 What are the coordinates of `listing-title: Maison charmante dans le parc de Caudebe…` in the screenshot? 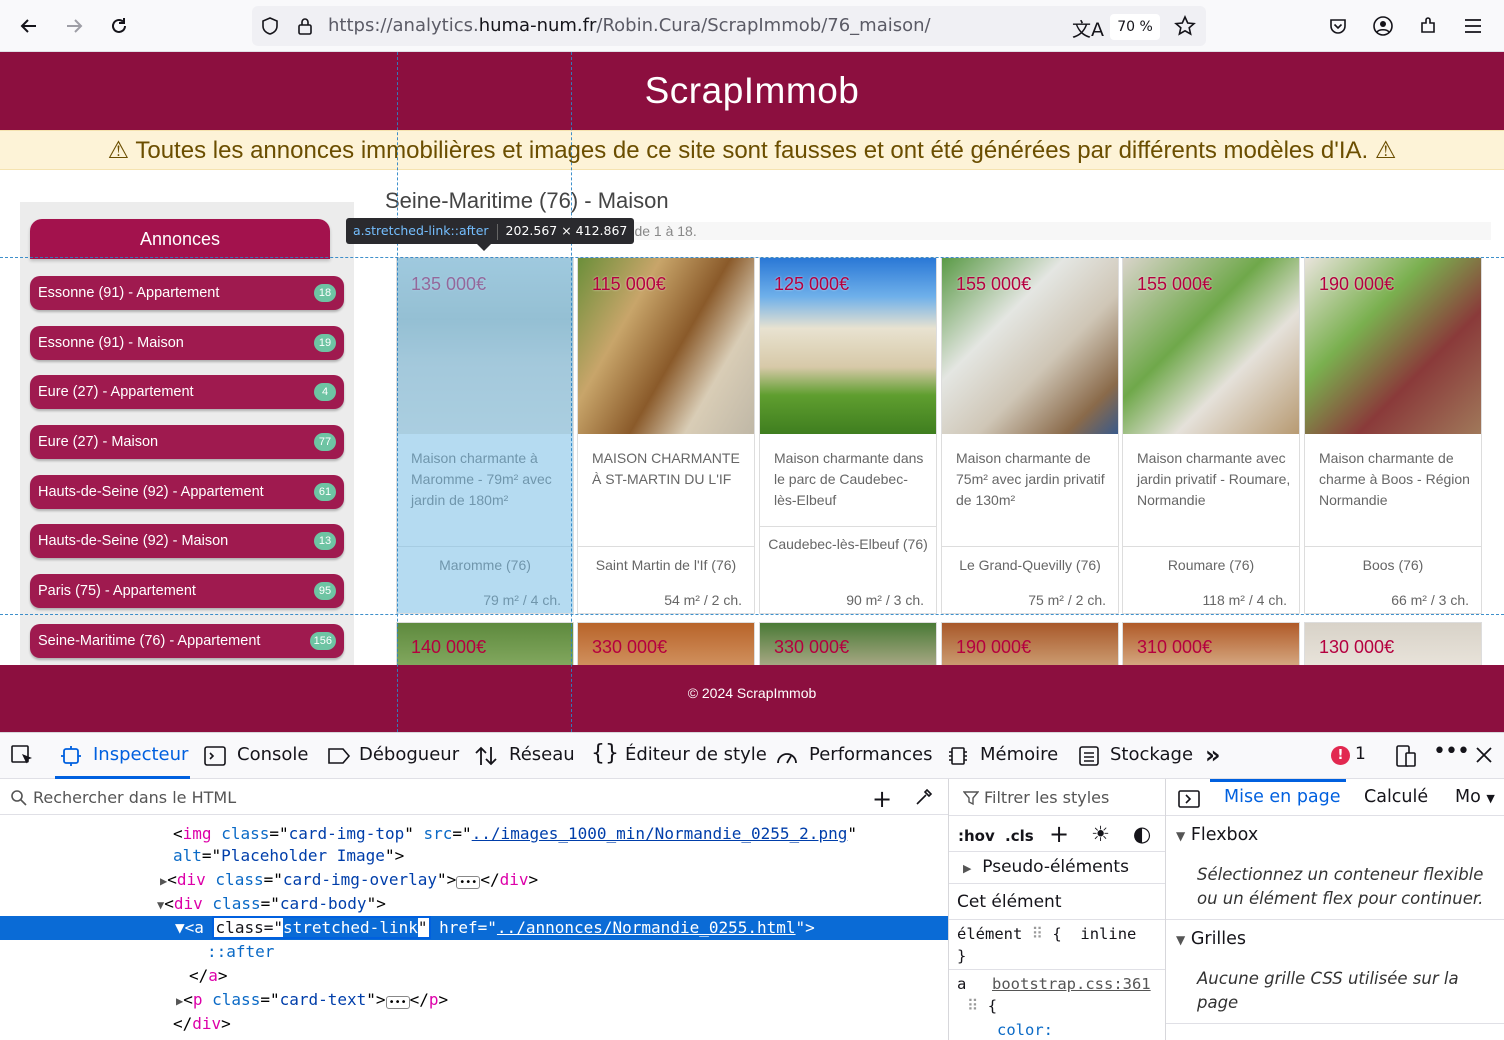 It's located at (849, 479).